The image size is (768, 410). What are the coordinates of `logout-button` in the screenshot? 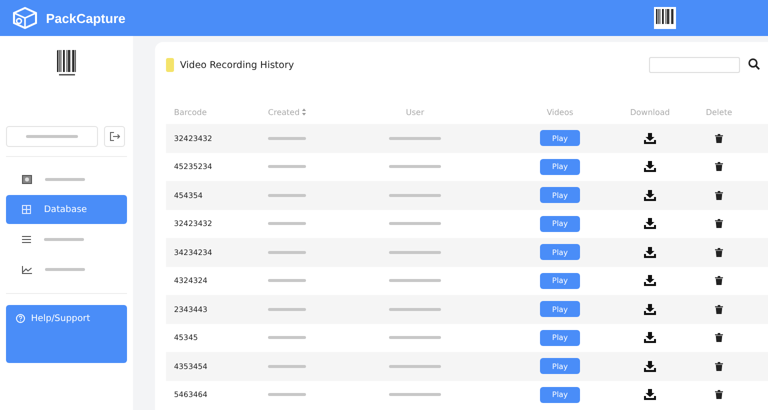 It's located at (114, 136).